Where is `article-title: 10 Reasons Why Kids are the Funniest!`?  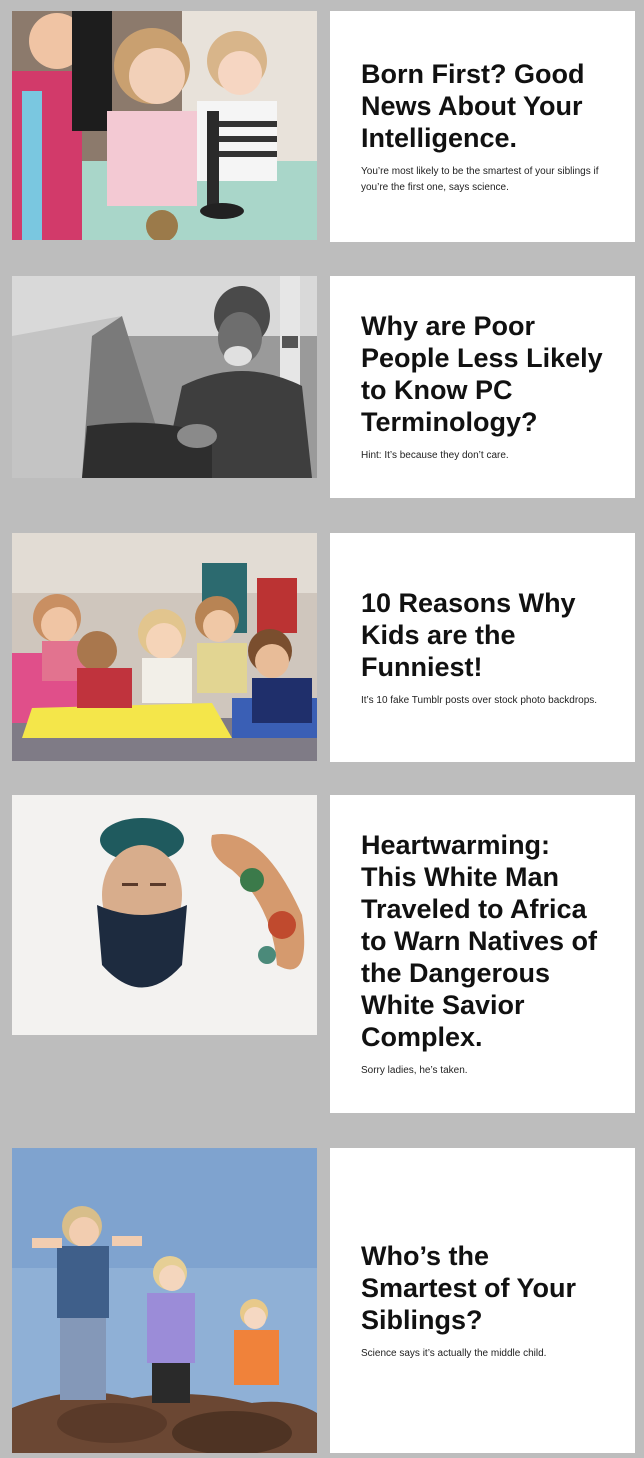 article-title: 10 Reasons Why Kids are the Funniest! is located at coordinates (483, 635).